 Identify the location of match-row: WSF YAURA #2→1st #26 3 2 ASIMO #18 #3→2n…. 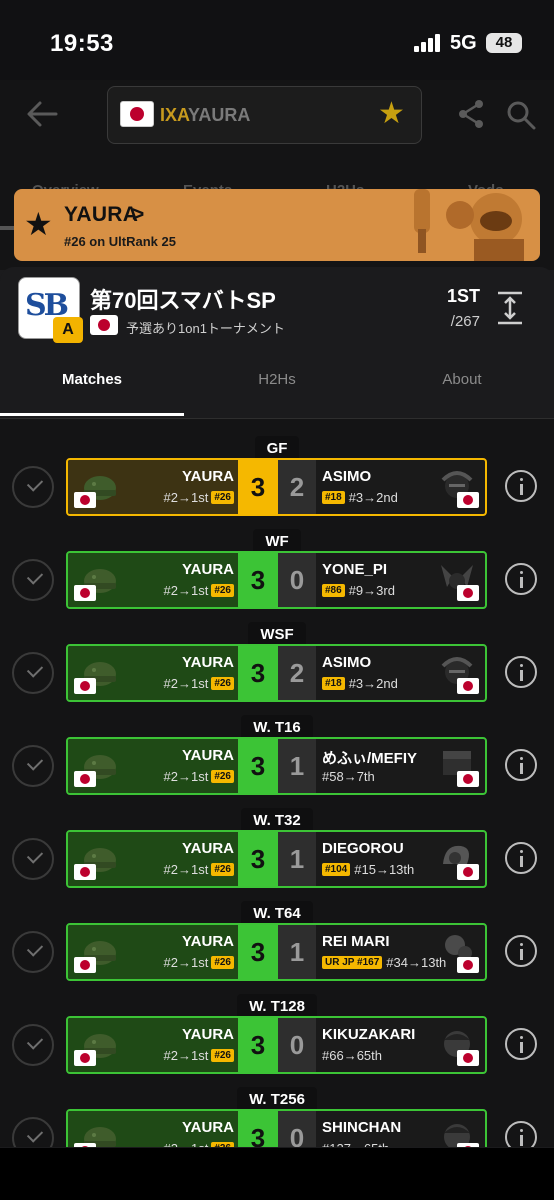
(277, 668).